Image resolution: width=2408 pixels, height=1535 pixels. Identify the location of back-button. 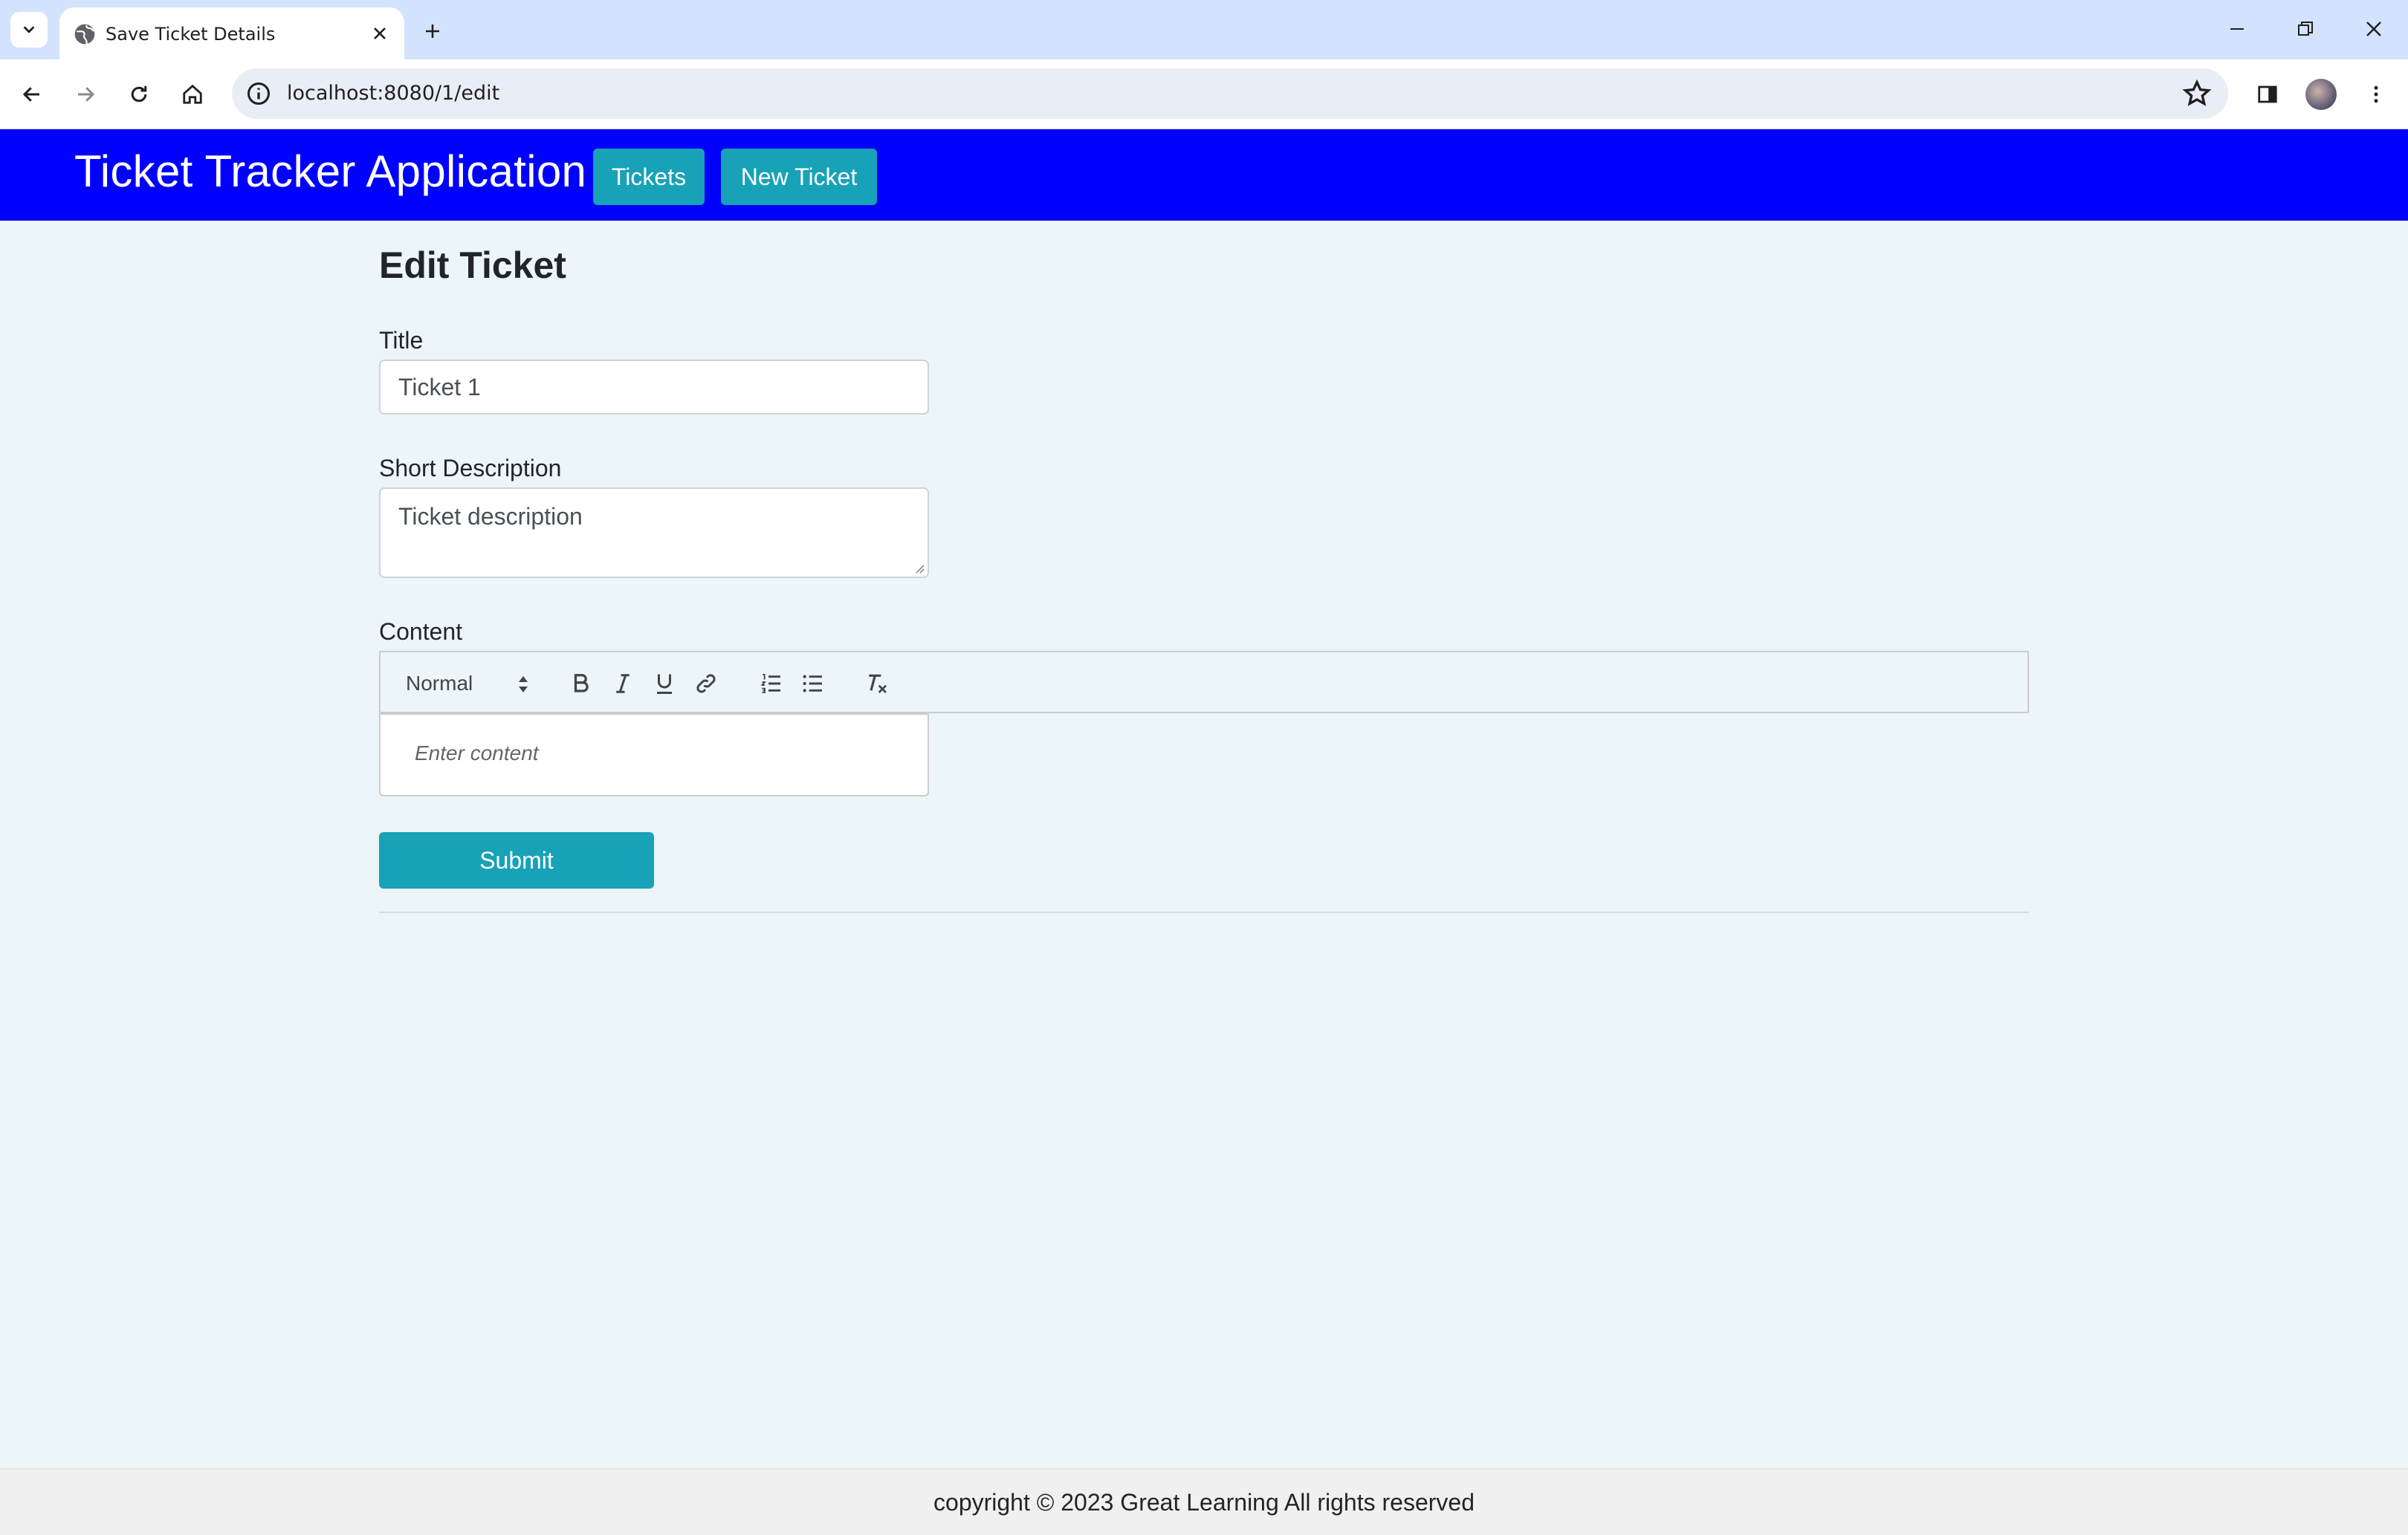
(32, 94).